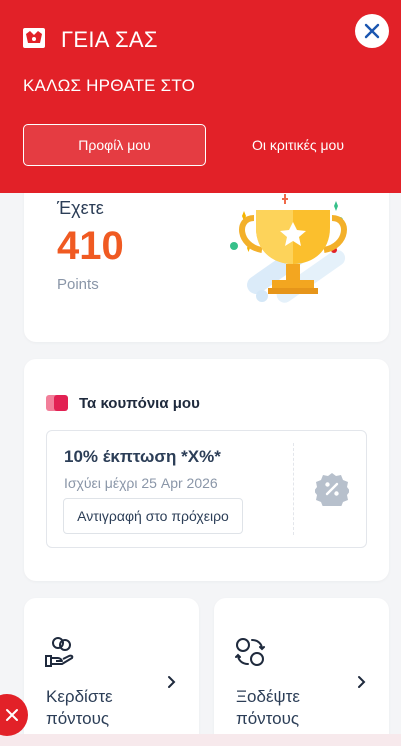 The image size is (401, 746). I want to click on copy-to-clipboard-button: Αντιγραφή στο πρόχειρο, so click(153, 516).